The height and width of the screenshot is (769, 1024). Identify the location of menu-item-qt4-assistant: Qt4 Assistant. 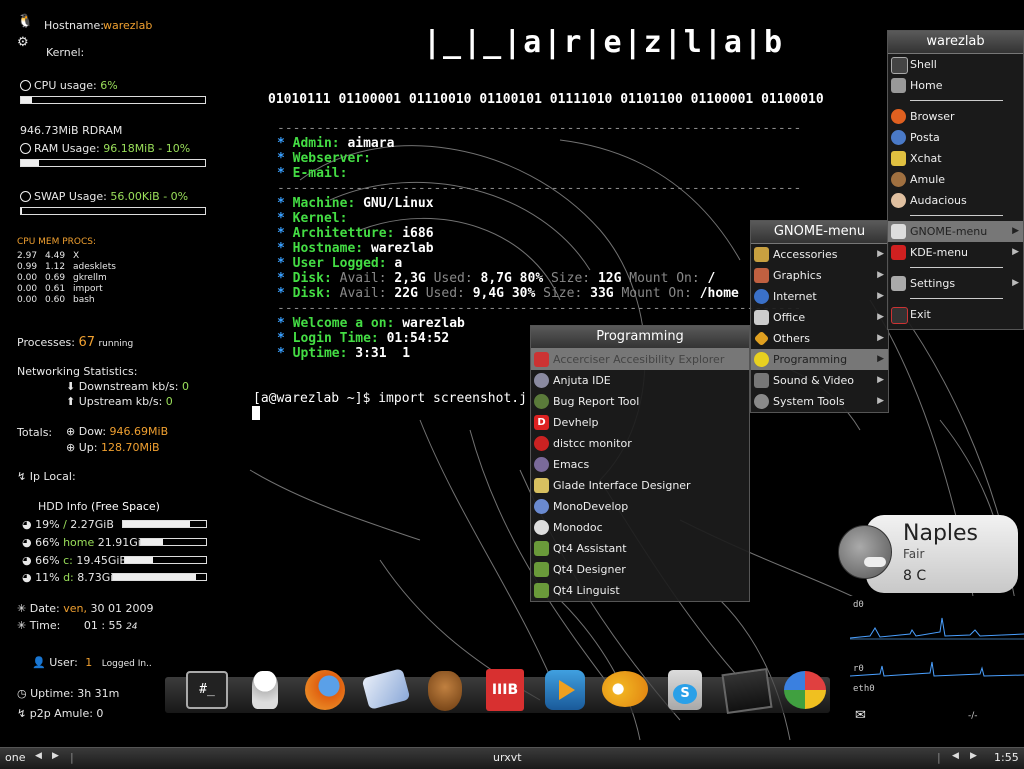
(640, 548).